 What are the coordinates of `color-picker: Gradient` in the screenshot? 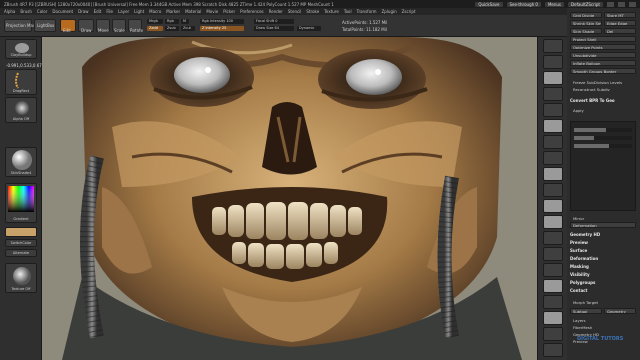 It's located at (21, 203).